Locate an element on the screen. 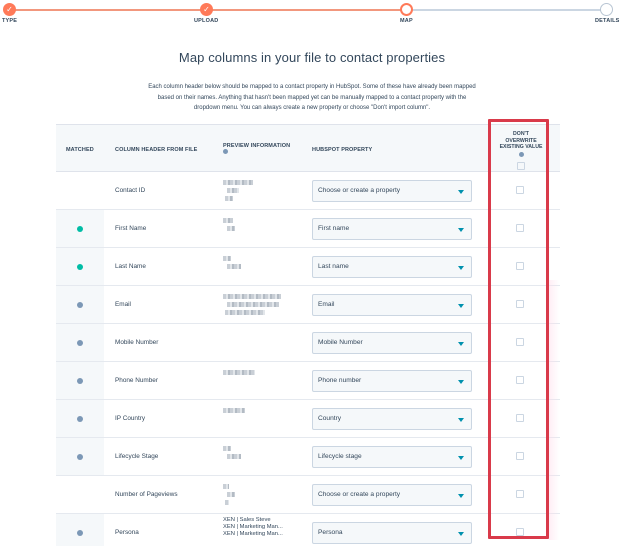 The image size is (624, 546). column-header-name: Last Name is located at coordinates (130, 266).